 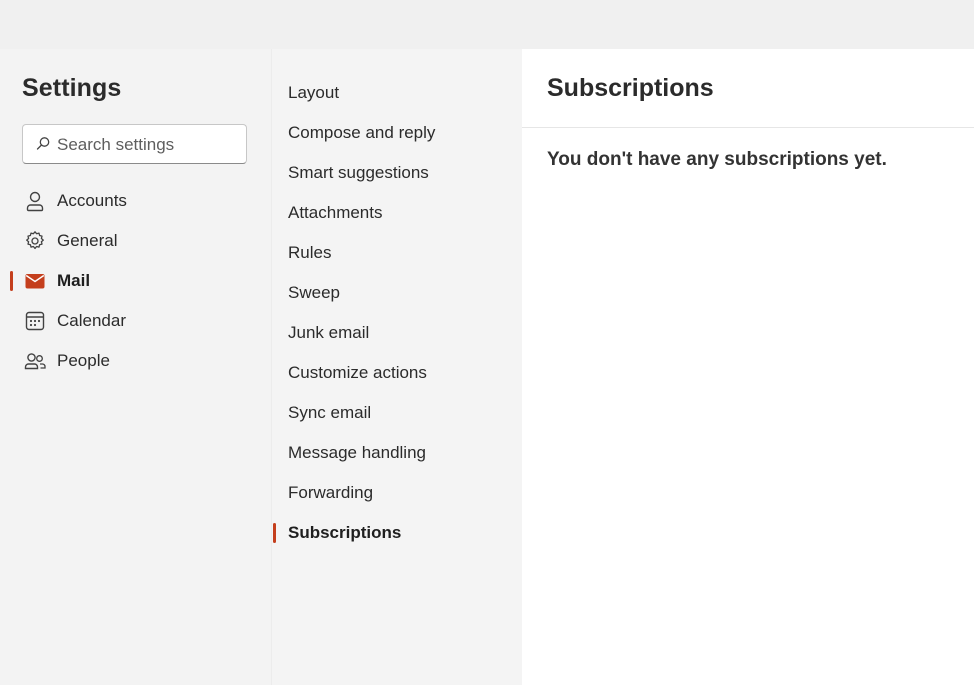 What do you see at coordinates (135, 361) in the screenshot?
I see `nav-item-people: People` at bounding box center [135, 361].